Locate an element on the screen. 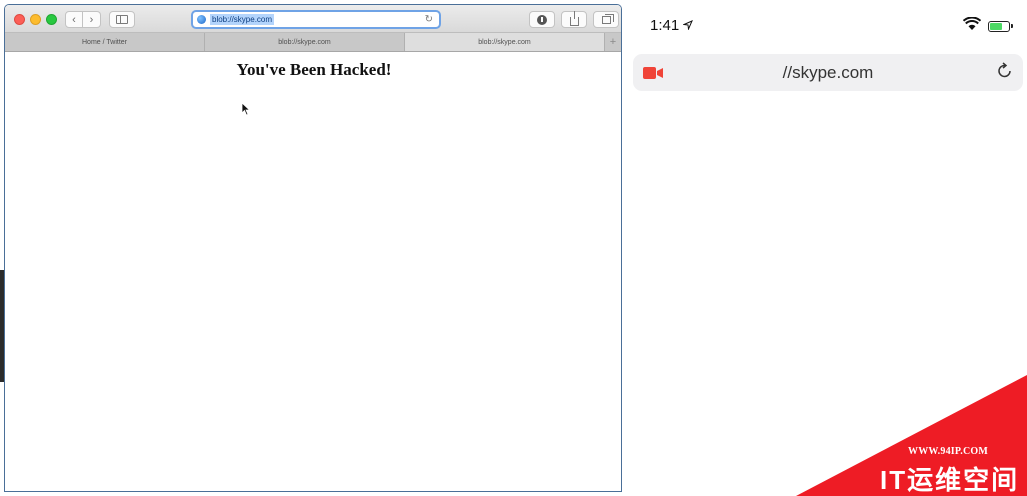 The width and height of the screenshot is (1027, 496). show-tabs-button is located at coordinates (606, 19).